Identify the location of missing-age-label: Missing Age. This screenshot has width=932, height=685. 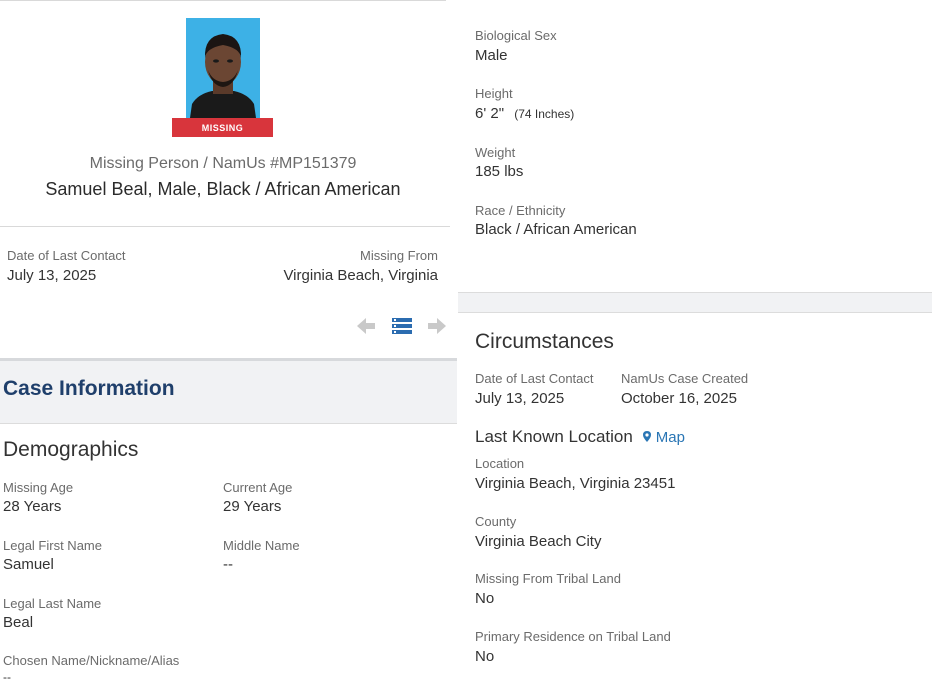
(38, 487).